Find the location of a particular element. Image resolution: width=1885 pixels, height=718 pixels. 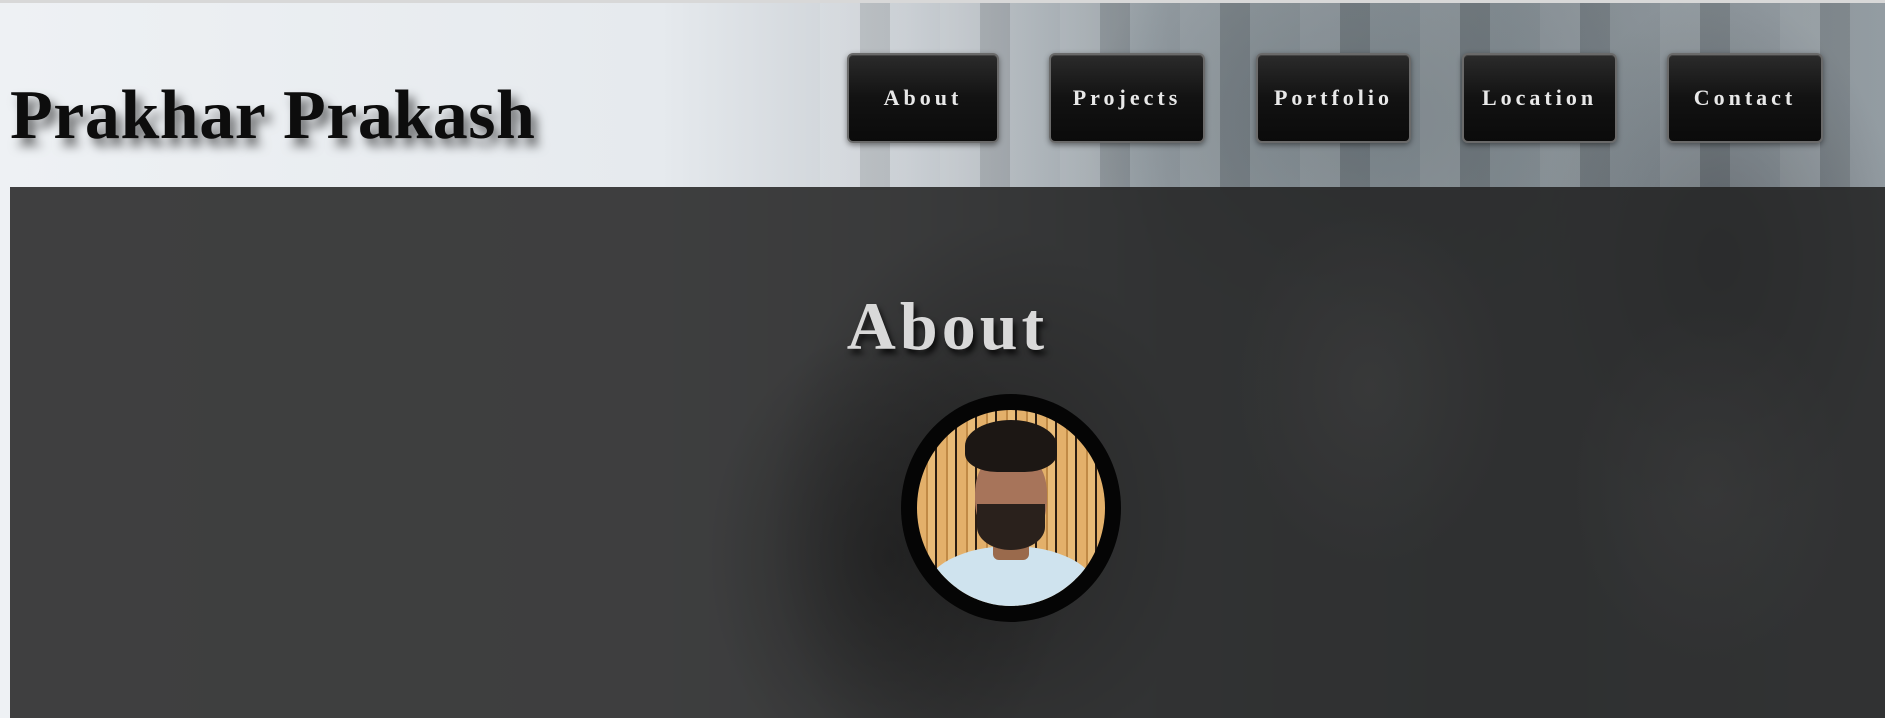

nav-location-button: Location is located at coordinates (1539, 98).